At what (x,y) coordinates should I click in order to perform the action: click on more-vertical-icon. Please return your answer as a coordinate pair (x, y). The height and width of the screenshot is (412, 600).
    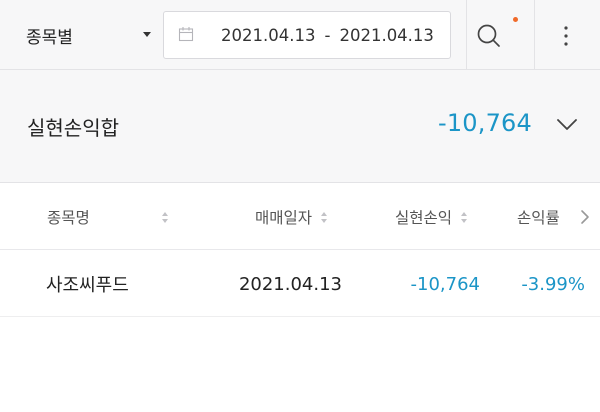
    Looking at the image, I should click on (566, 36).